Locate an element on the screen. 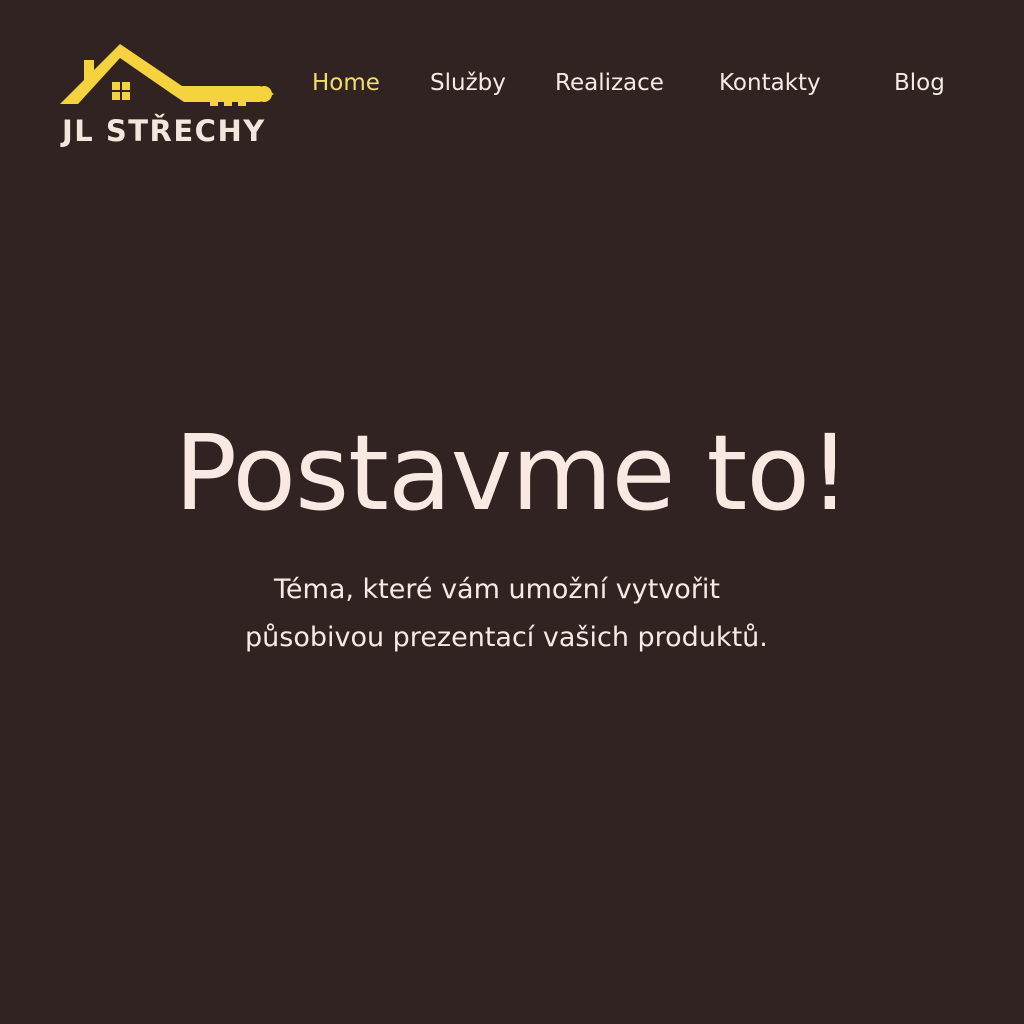 This screenshot has width=1024, height=1024. hero-subtitle-line-1: Téma, které vám umožní vytvořit is located at coordinates (497, 589).